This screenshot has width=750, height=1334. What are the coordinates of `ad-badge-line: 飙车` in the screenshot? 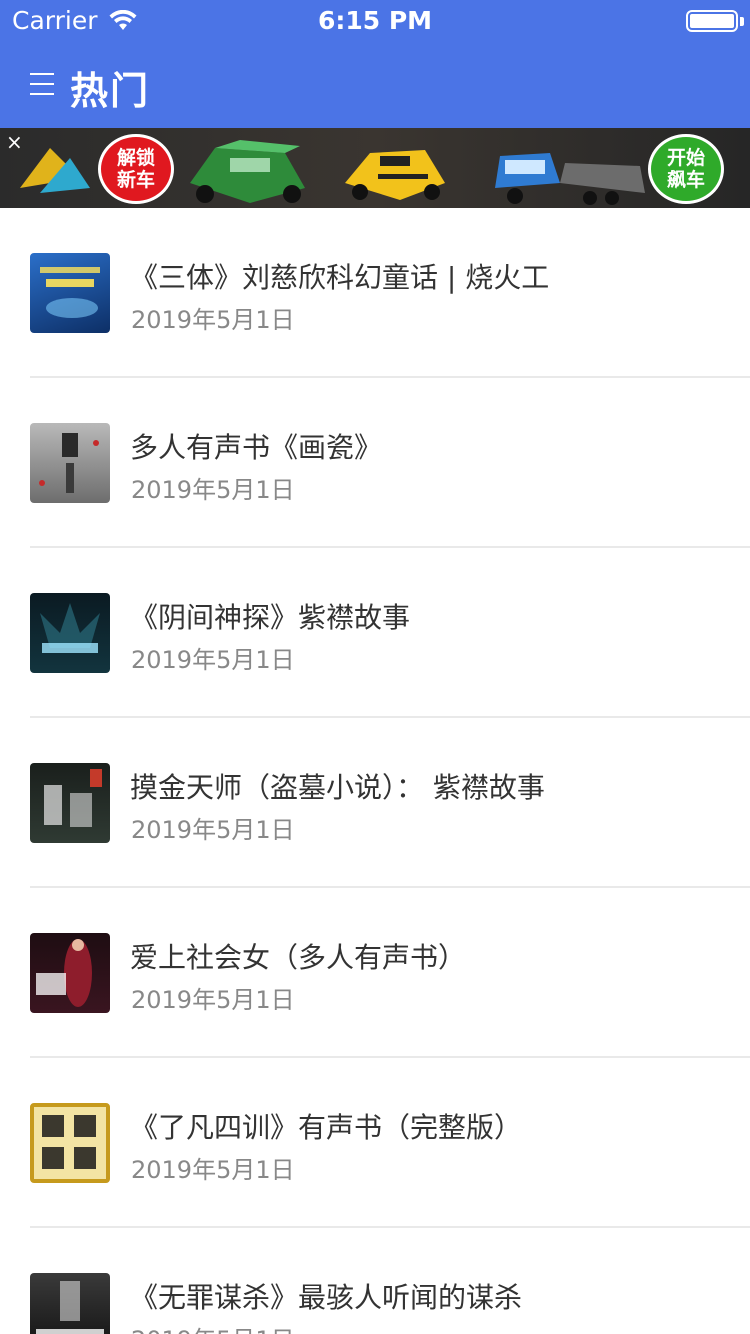 It's located at (685, 180).